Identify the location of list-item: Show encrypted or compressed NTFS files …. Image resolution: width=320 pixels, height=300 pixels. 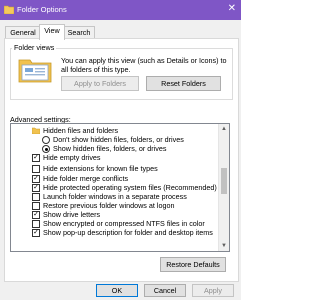
(114, 223).